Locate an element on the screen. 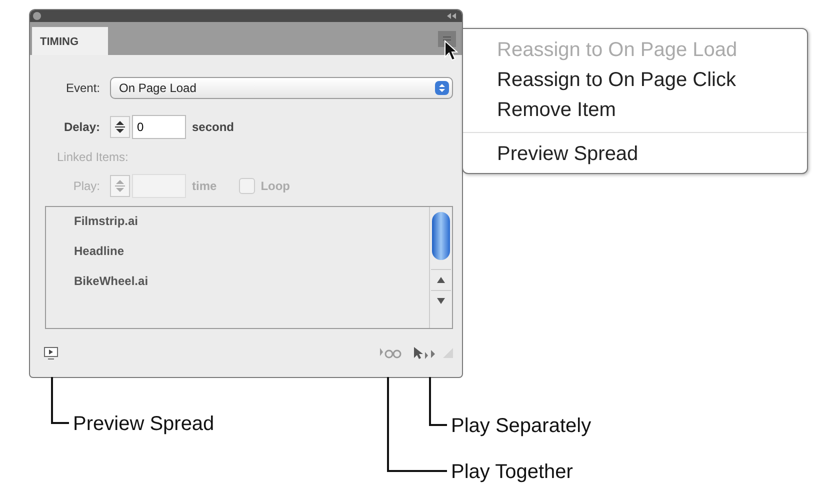 This screenshot has height=484, width=815. close-icon is located at coordinates (37, 16).